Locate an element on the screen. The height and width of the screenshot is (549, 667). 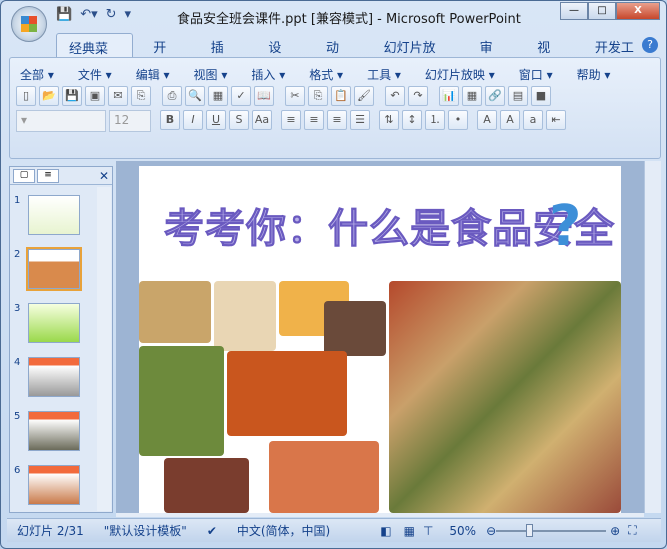
slide-thumbnail: 1 is located at coordinates (47, 215).